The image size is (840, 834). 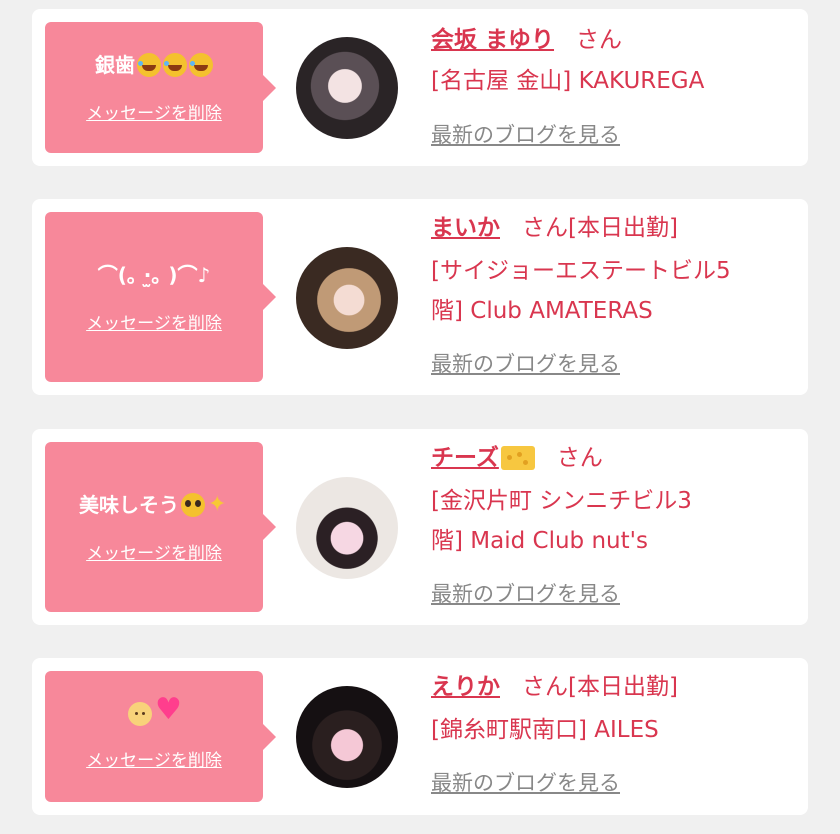 What do you see at coordinates (568, 81) in the screenshot?
I see `shop-info: [名古屋 金山] KAKUREGA` at bounding box center [568, 81].